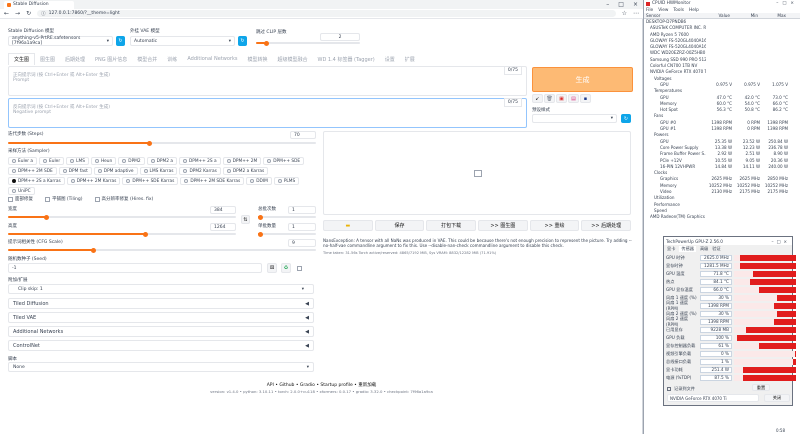 The image size is (800, 434). What do you see at coordinates (390, 59) in the screenshot?
I see `tab-10: 设置` at bounding box center [390, 59].